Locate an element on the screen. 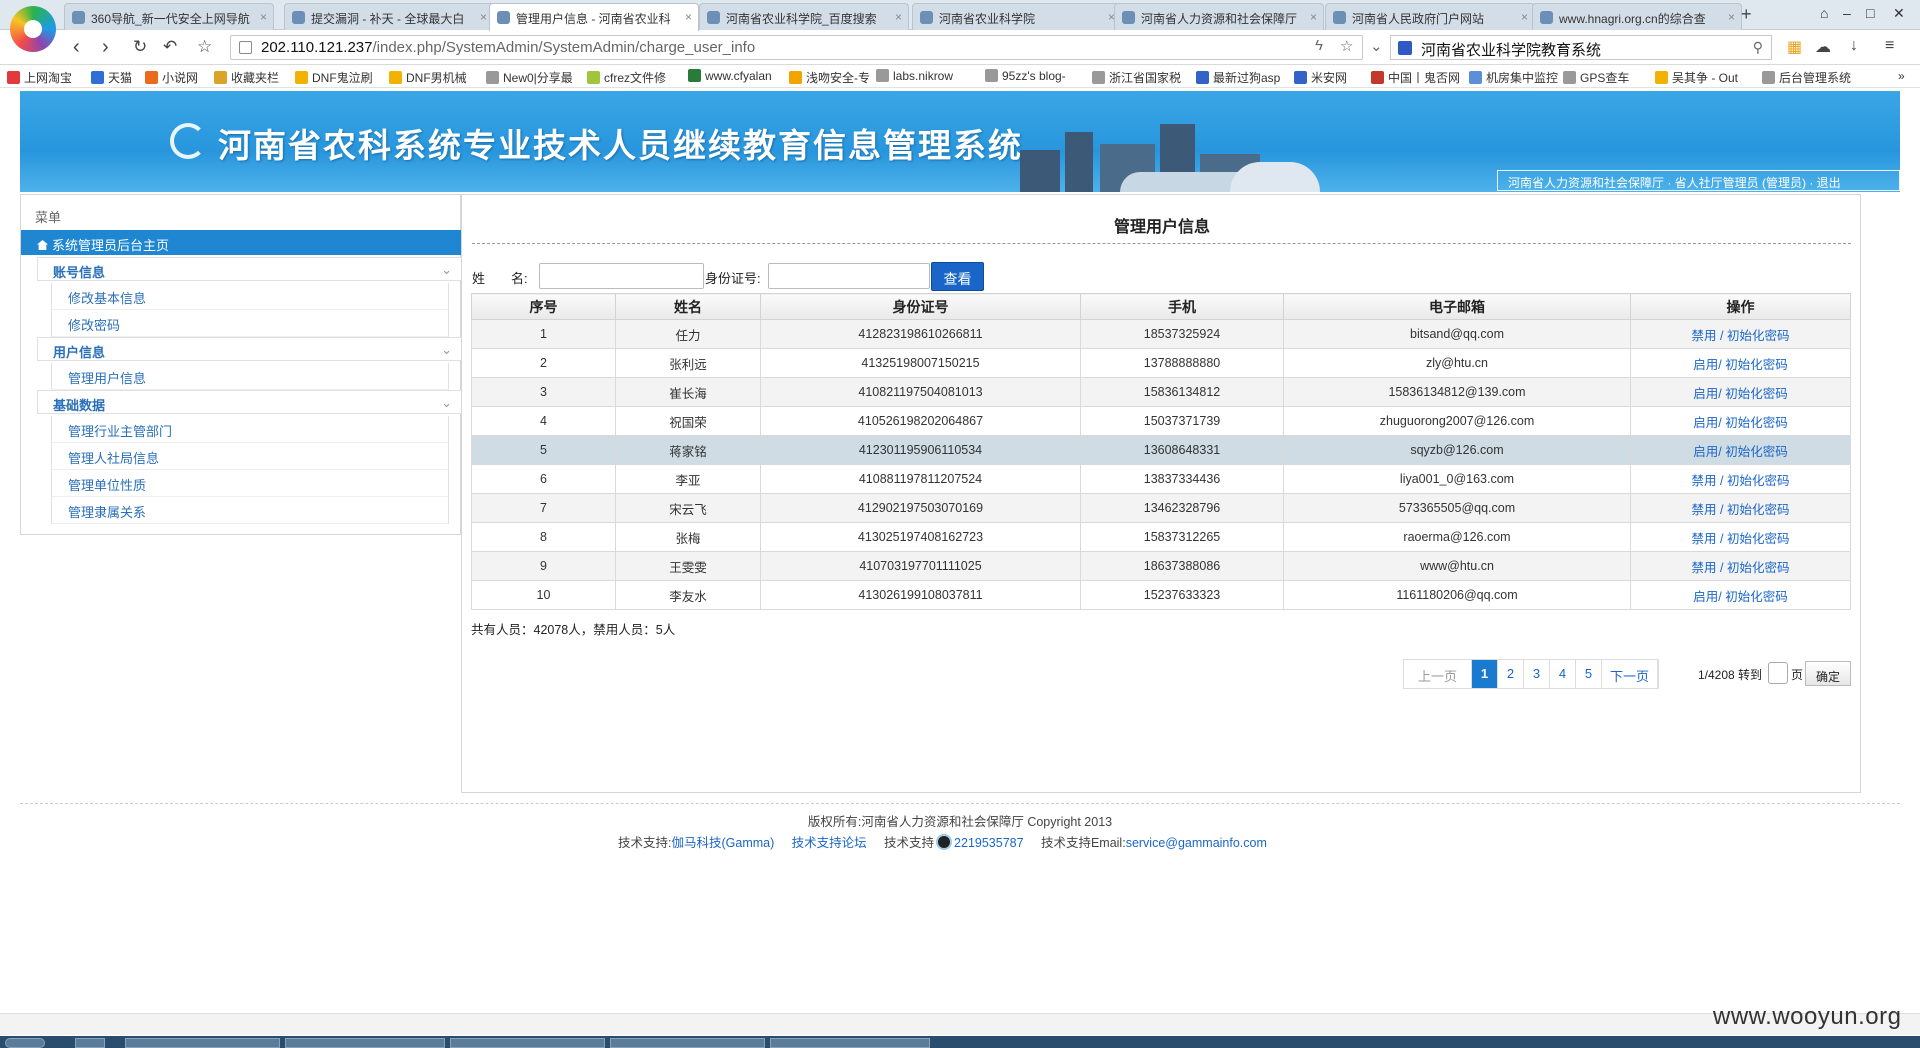  page-button: 1 is located at coordinates (1485, 674).